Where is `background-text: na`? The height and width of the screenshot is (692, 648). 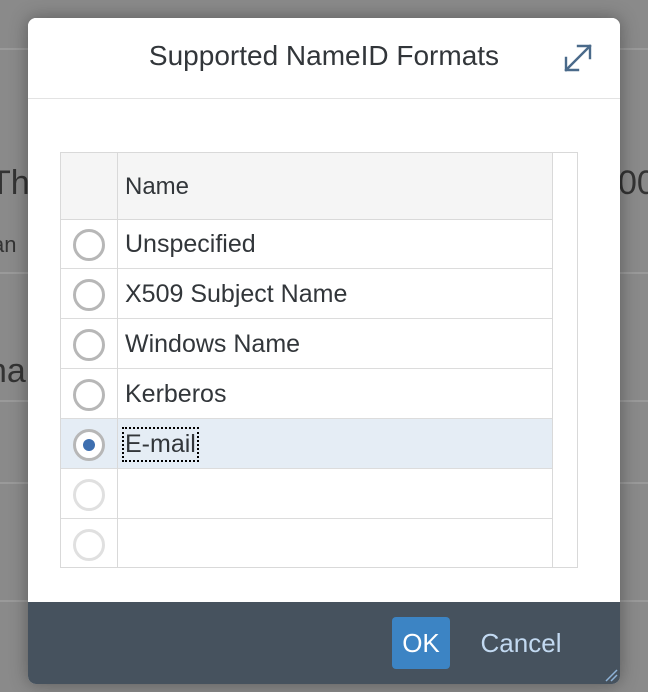 background-text: na is located at coordinates (13, 371).